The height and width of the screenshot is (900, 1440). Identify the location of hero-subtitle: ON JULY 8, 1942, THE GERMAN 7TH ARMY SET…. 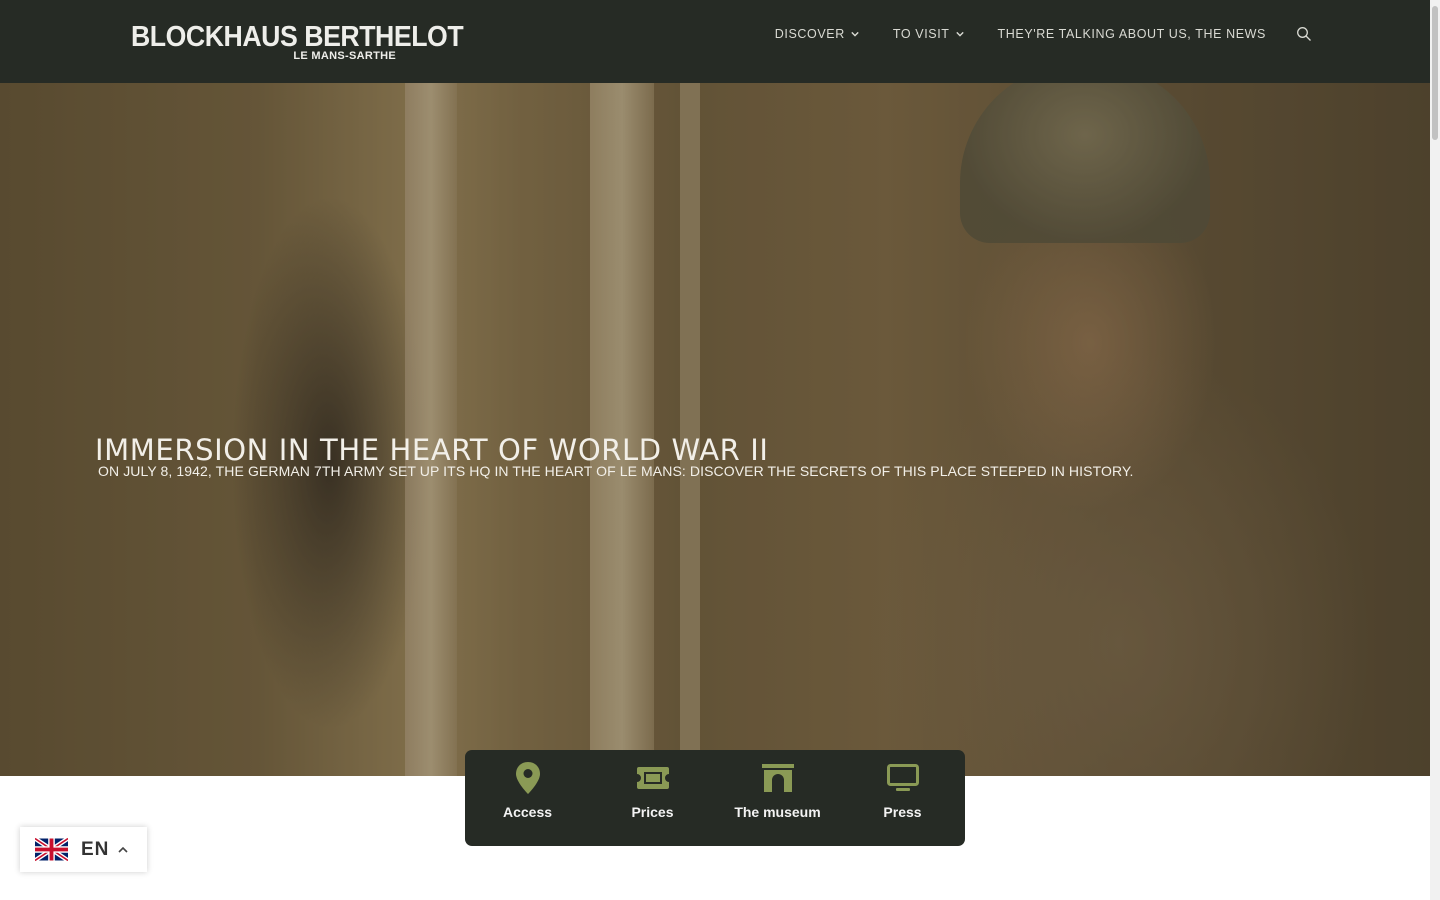
(616, 471).